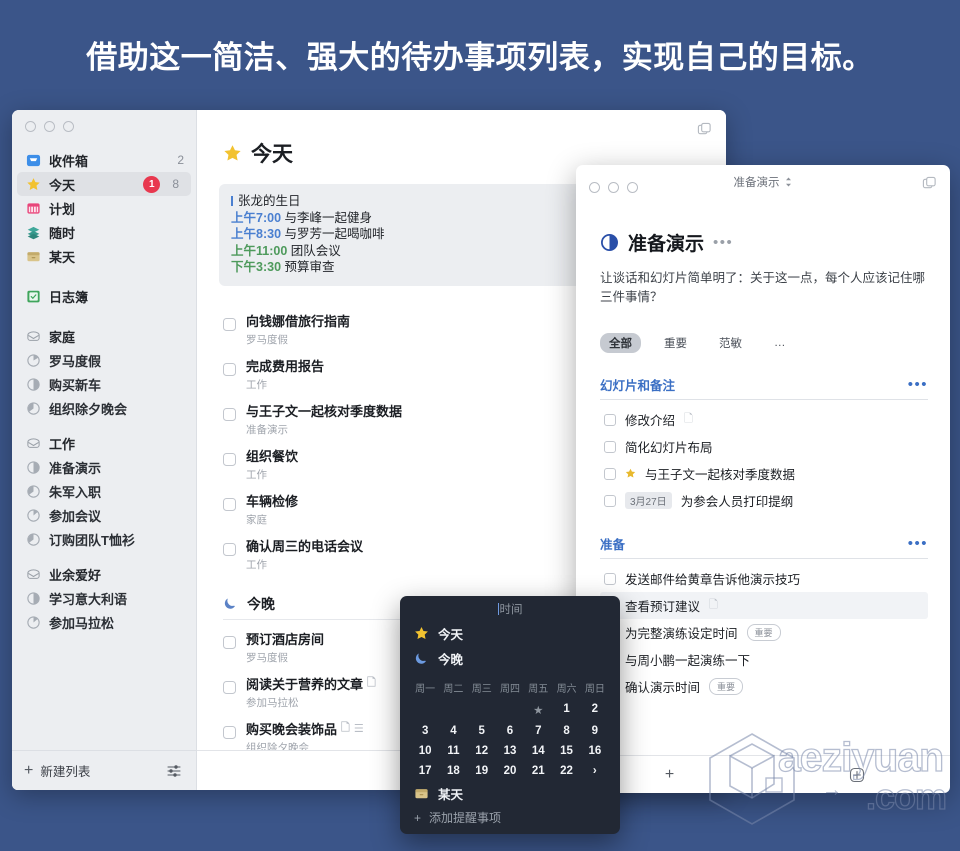 This screenshot has height=851, width=960. What do you see at coordinates (104, 296) in the screenshot?
I see `sidebar-item-logbook: 日志簿` at bounding box center [104, 296].